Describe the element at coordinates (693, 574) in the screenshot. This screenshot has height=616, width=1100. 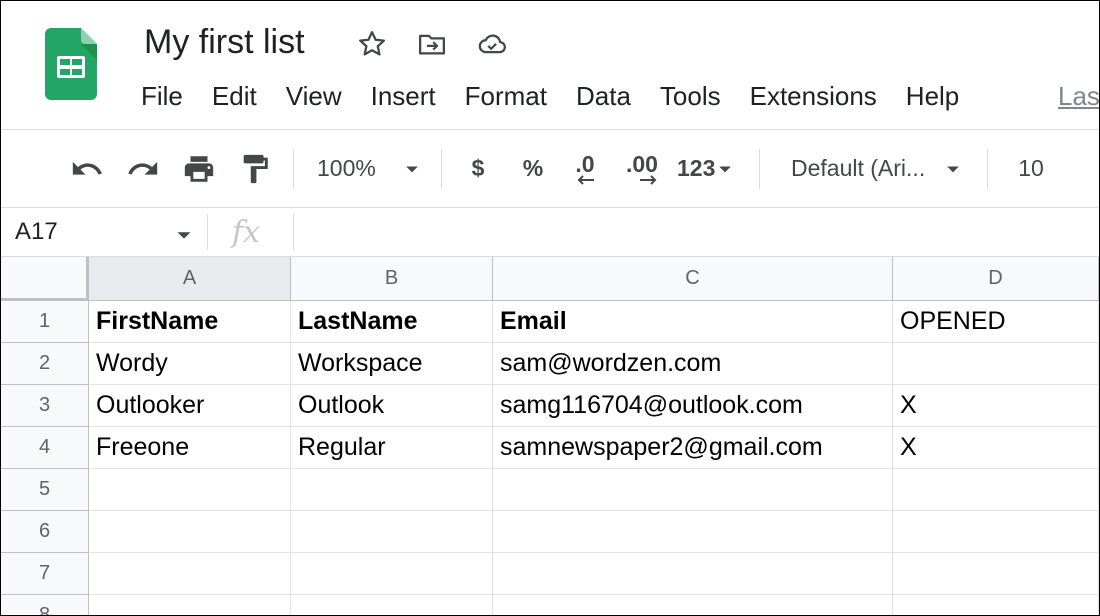
I see `cell-c7` at that location.